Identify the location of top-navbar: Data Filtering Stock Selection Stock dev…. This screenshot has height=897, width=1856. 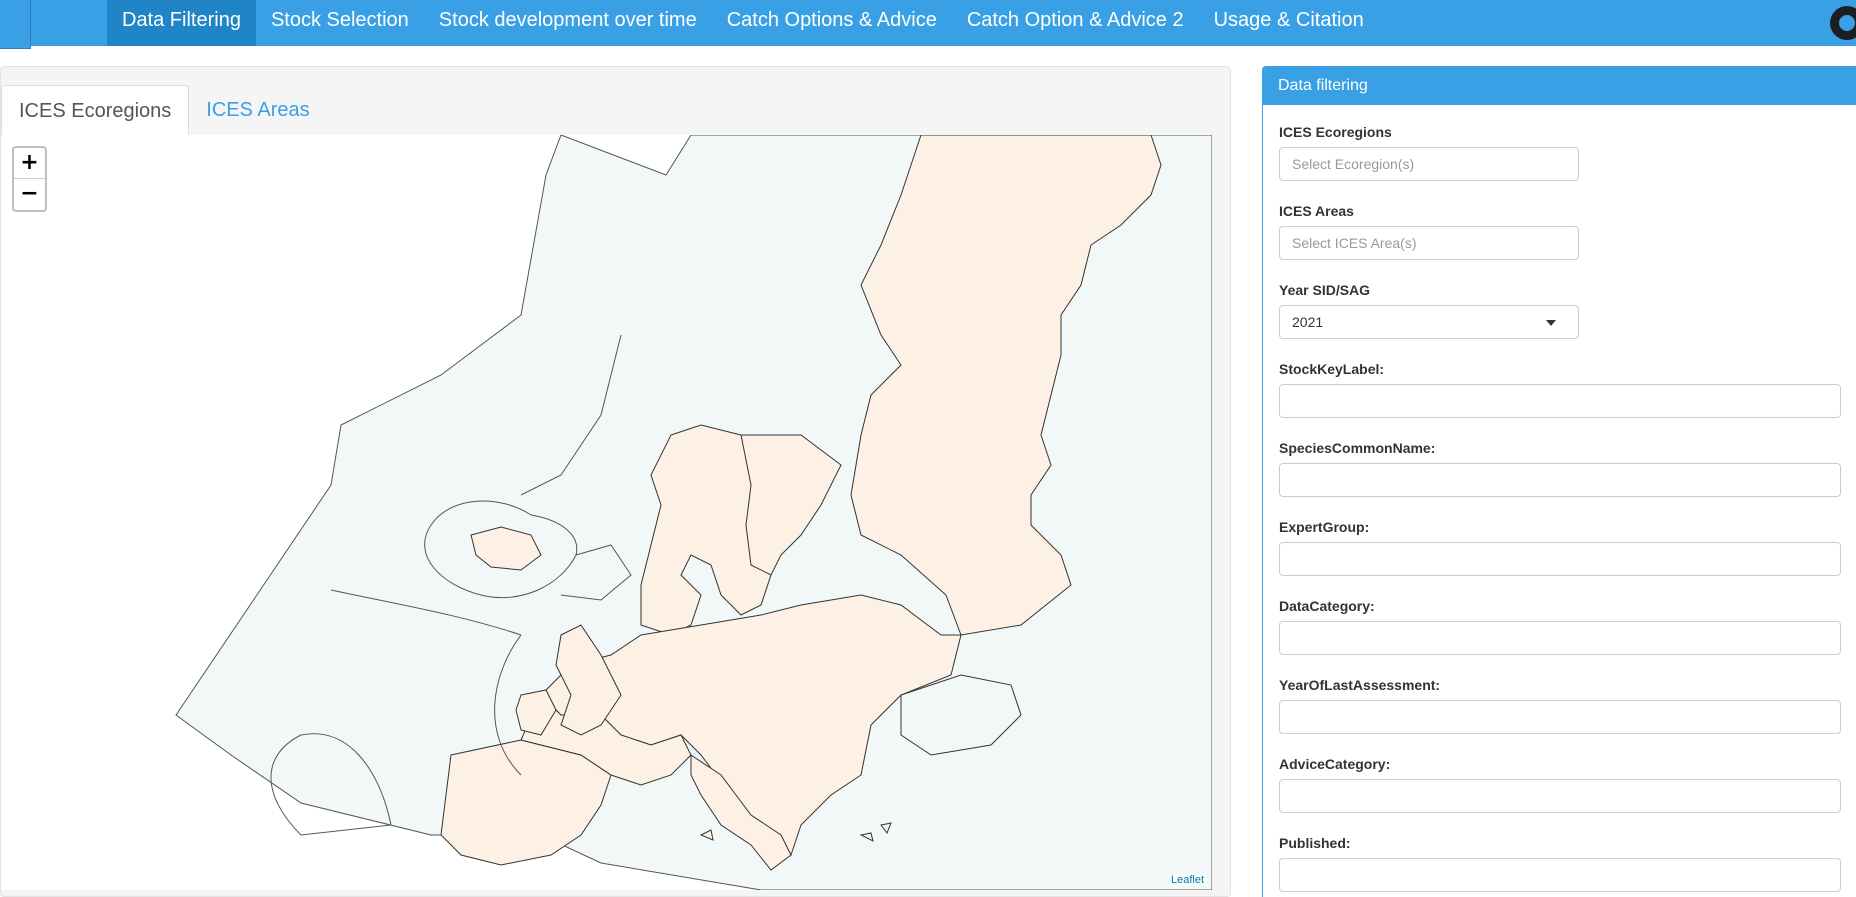
(928, 24).